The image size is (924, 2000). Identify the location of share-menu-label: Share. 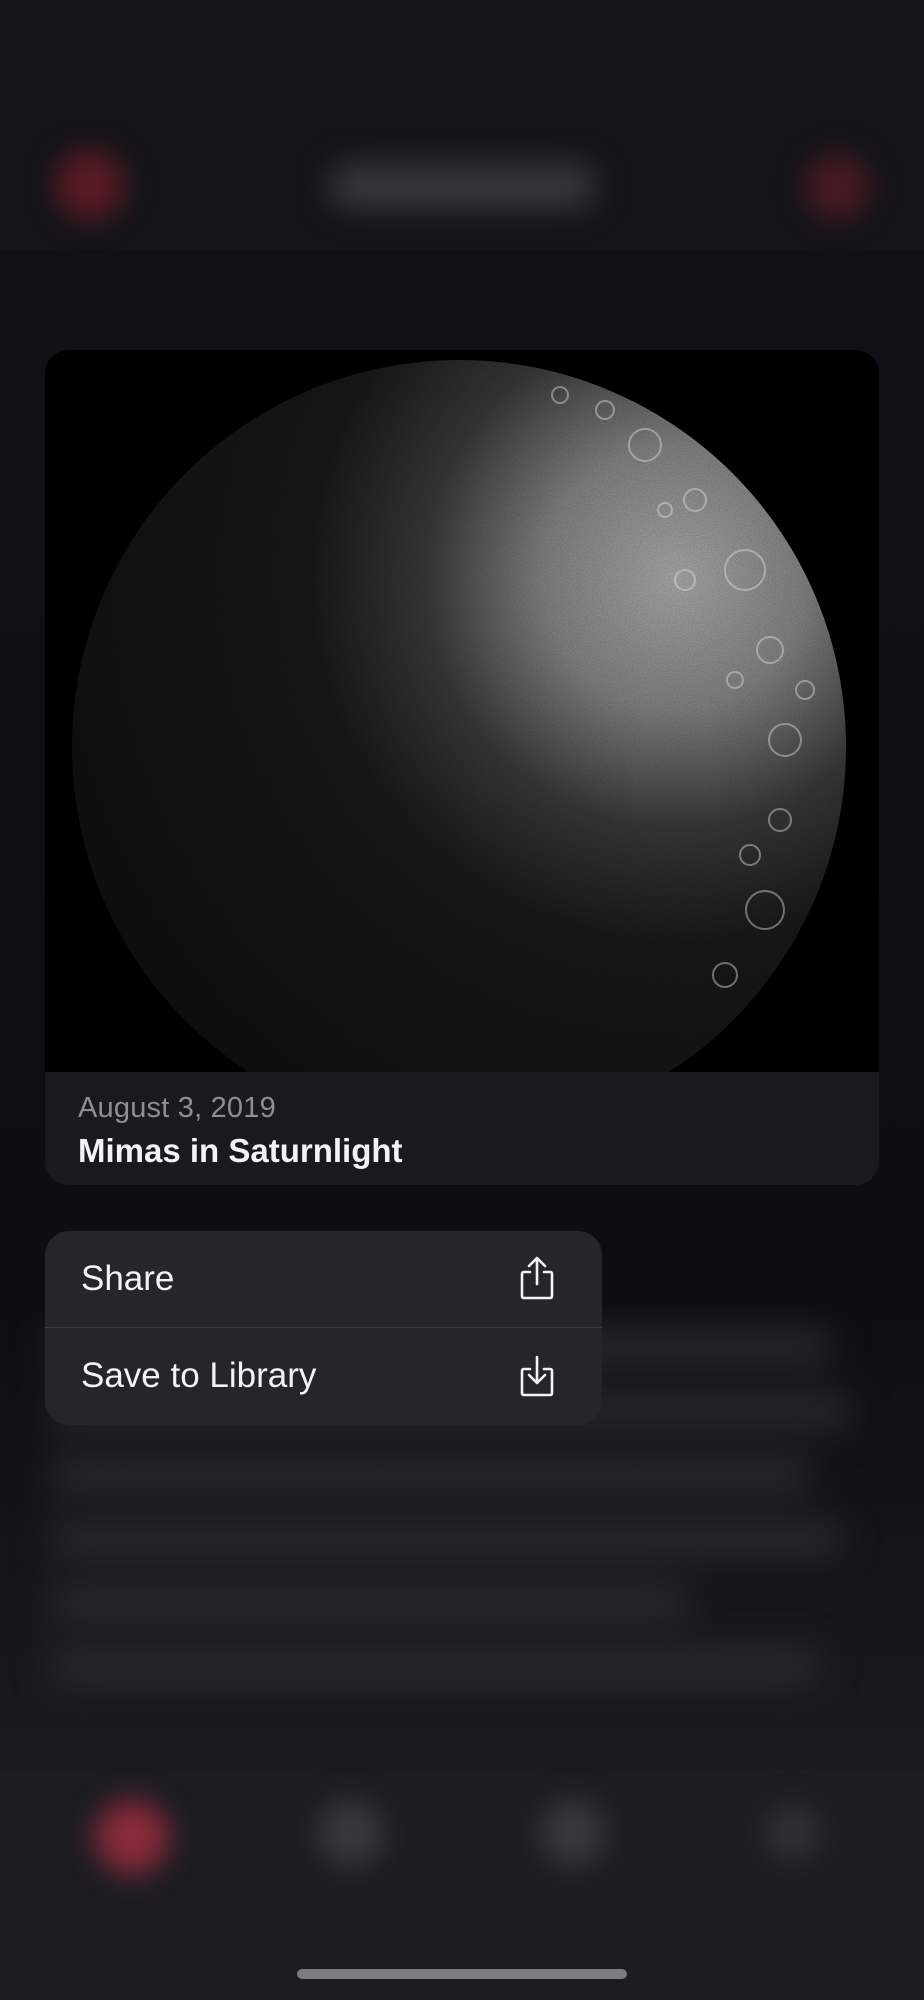
(128, 1278).